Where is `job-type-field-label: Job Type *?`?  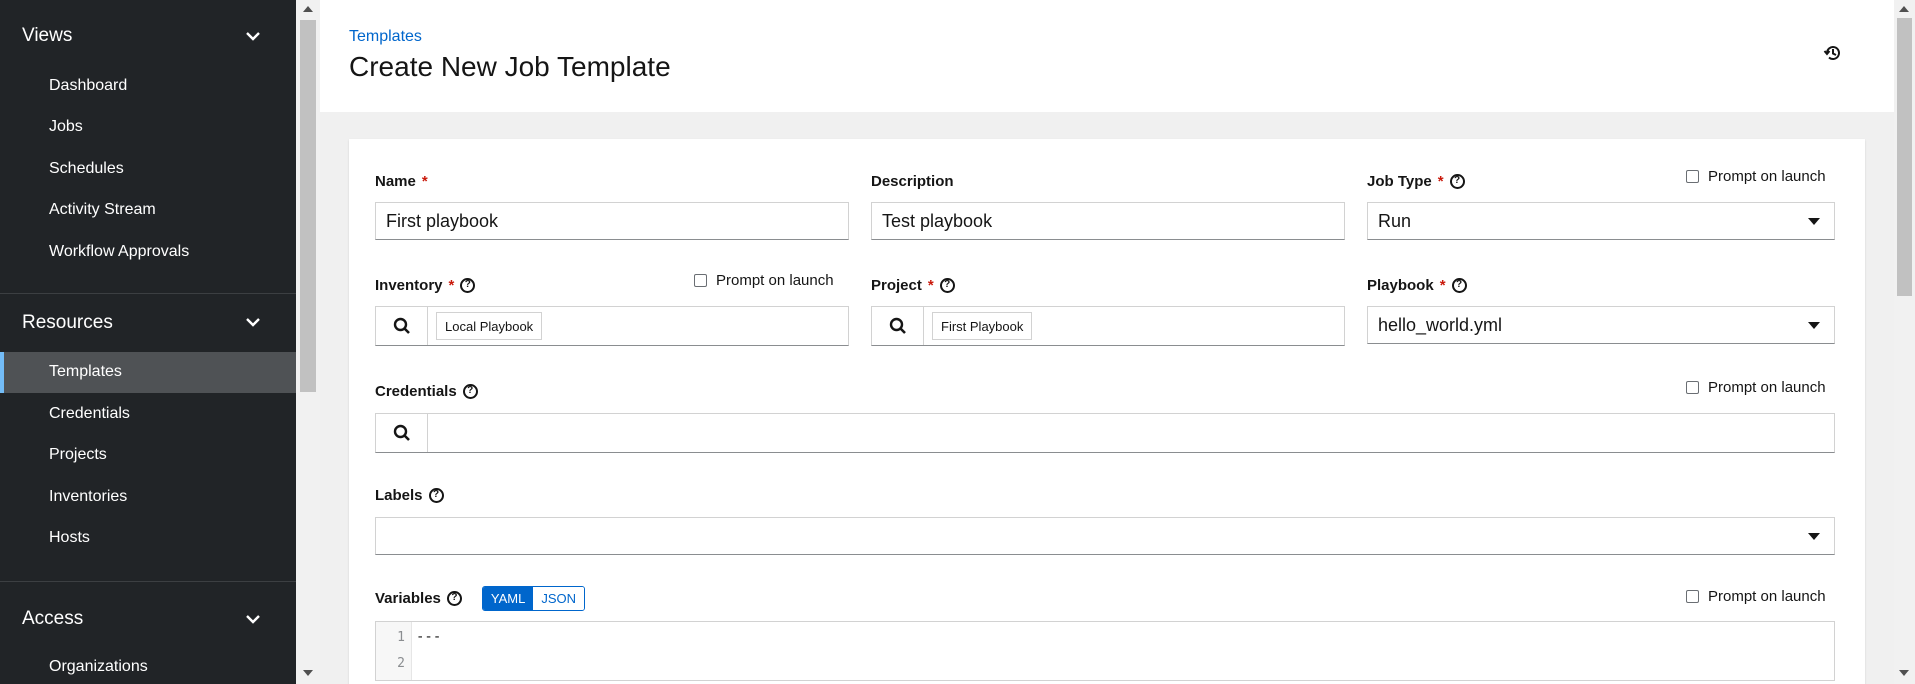 job-type-field-label: Job Type *? is located at coordinates (1416, 181).